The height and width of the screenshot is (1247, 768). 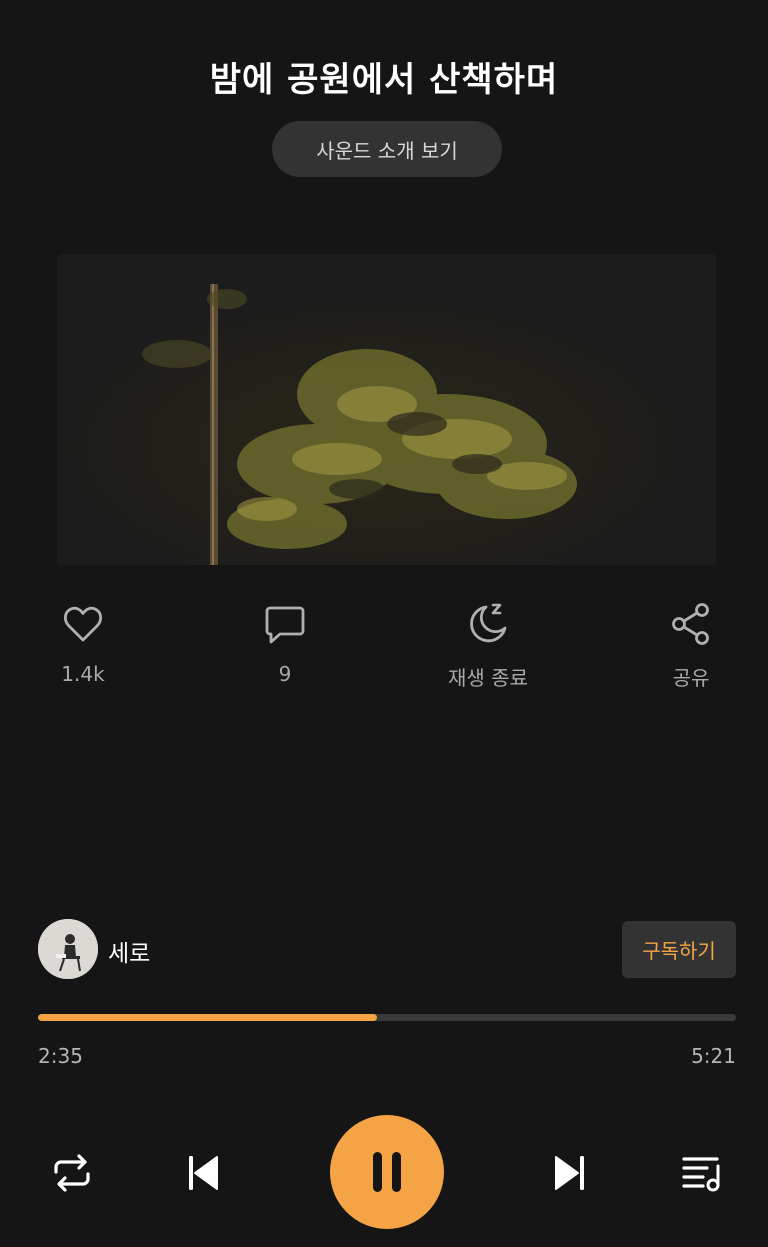 I want to click on skip-previous-icon, so click(x=203, y=1173).